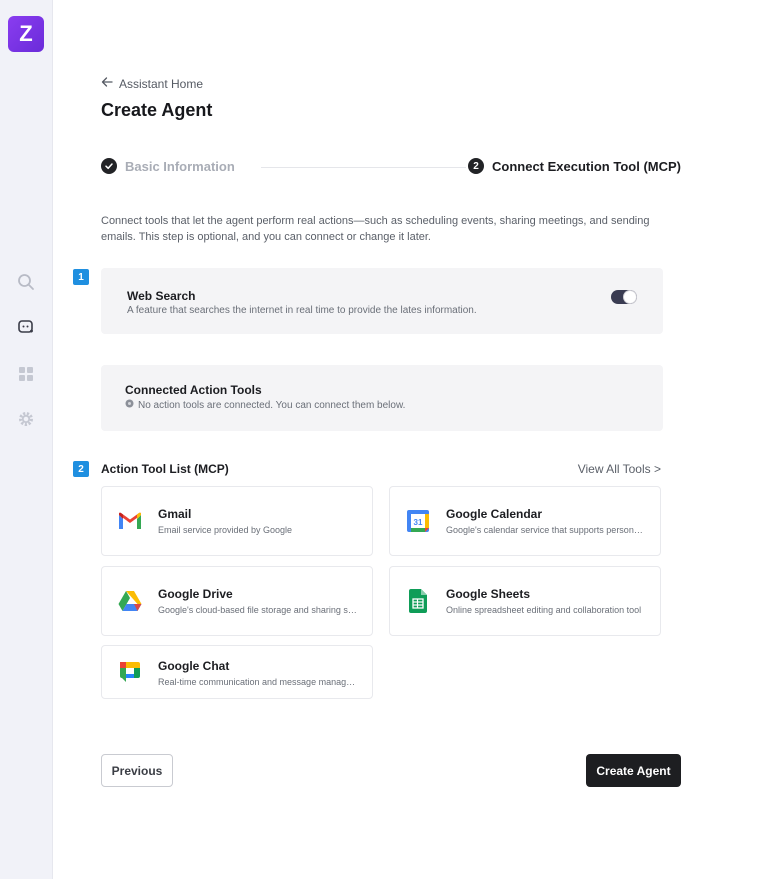  What do you see at coordinates (130, 601) in the screenshot?
I see `google-drive-icon` at bounding box center [130, 601].